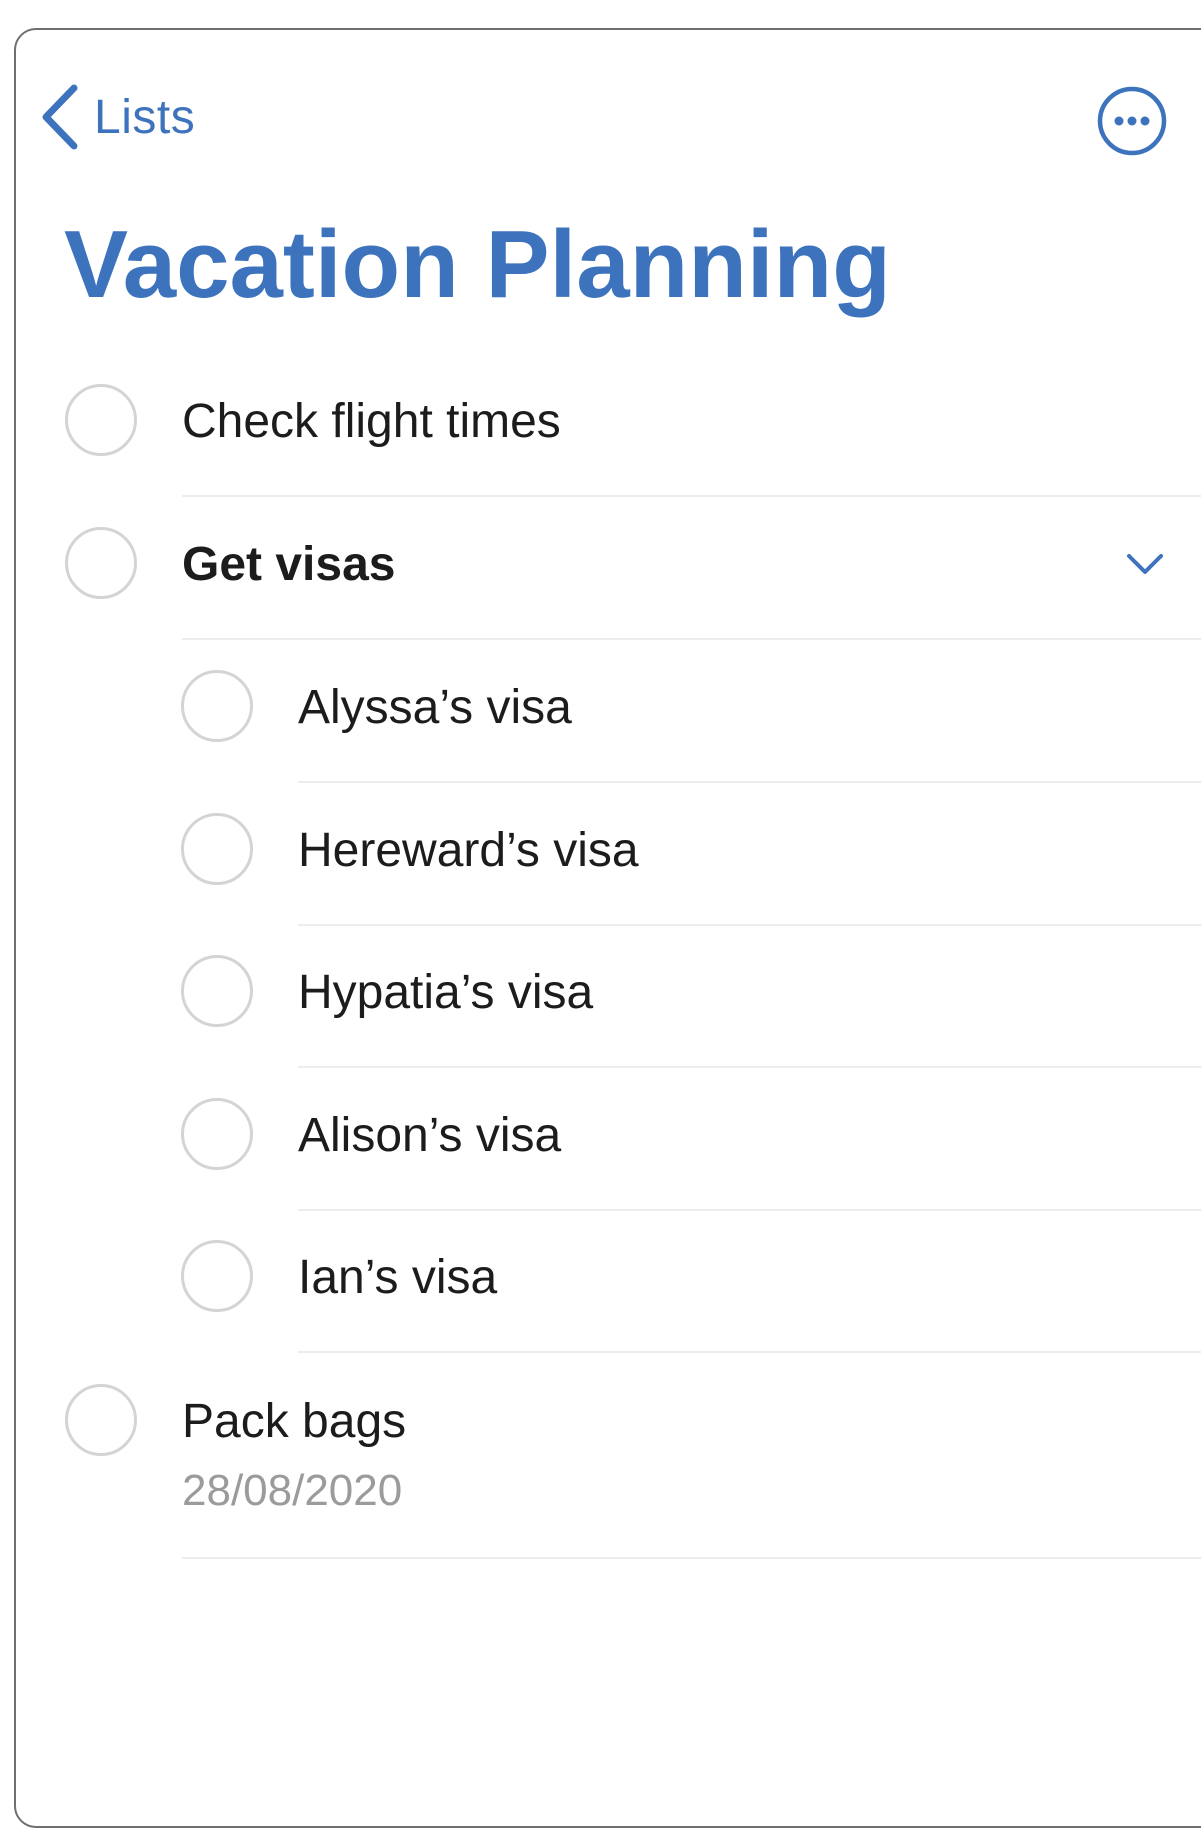 This screenshot has height=1828, width=1201. I want to click on subtask-label: Hereward’s visa, so click(468, 850).